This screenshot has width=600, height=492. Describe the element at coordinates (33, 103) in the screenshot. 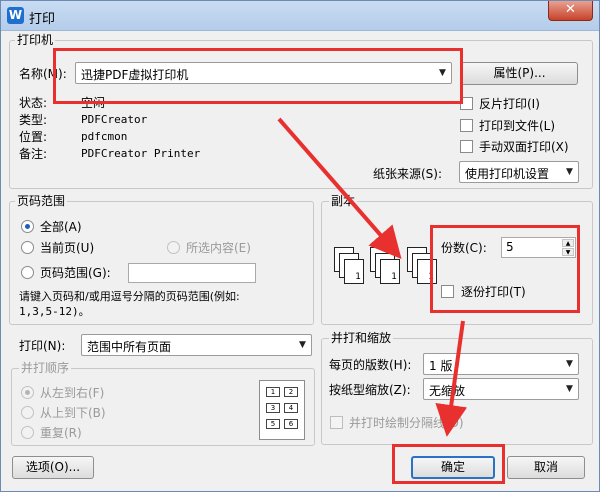

I see `status-label: 状态:` at that location.